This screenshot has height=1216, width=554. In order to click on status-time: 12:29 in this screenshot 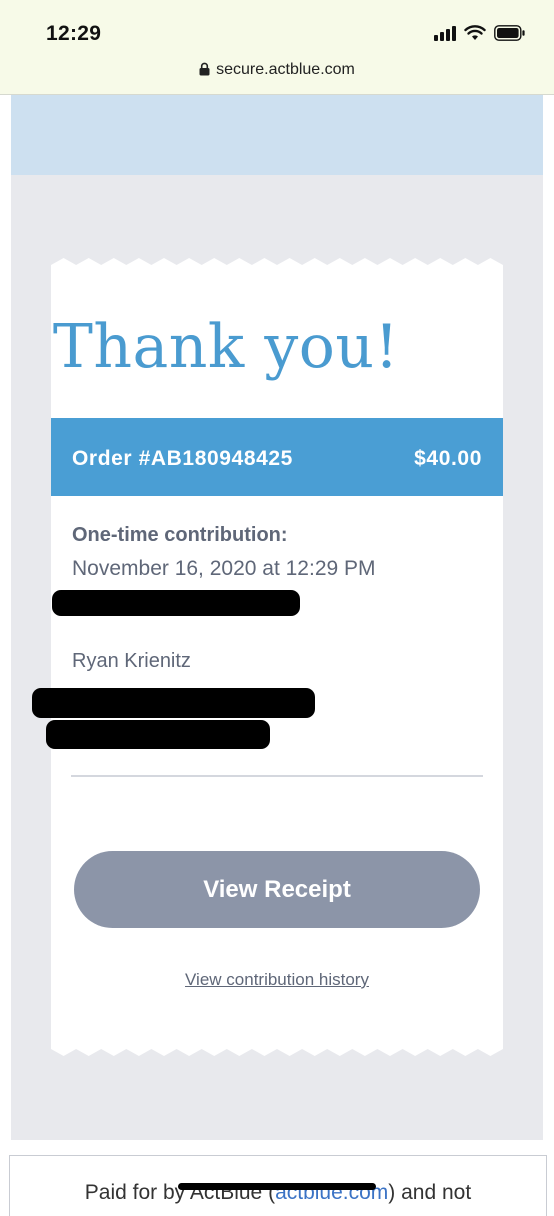, I will do `click(74, 33)`.